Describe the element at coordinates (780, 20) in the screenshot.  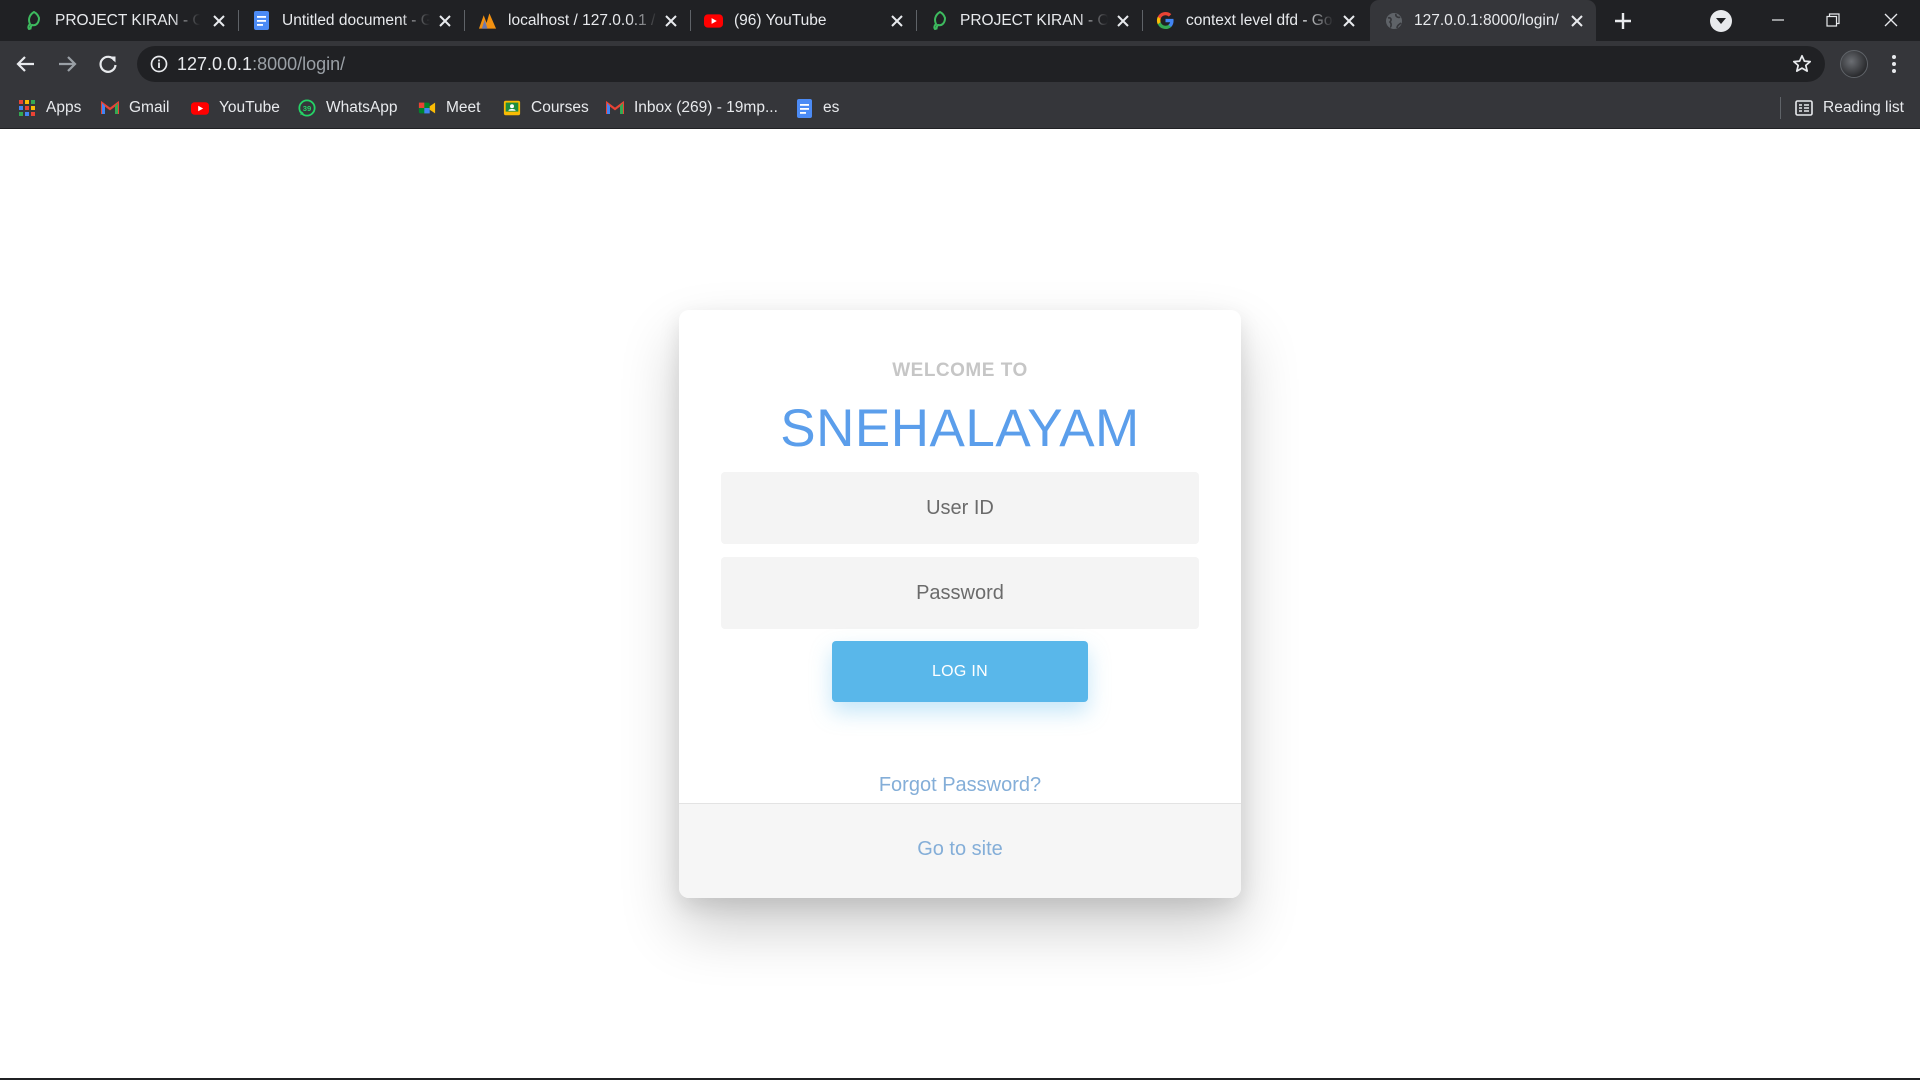
I see `tab-title: (96) YouTube` at that location.